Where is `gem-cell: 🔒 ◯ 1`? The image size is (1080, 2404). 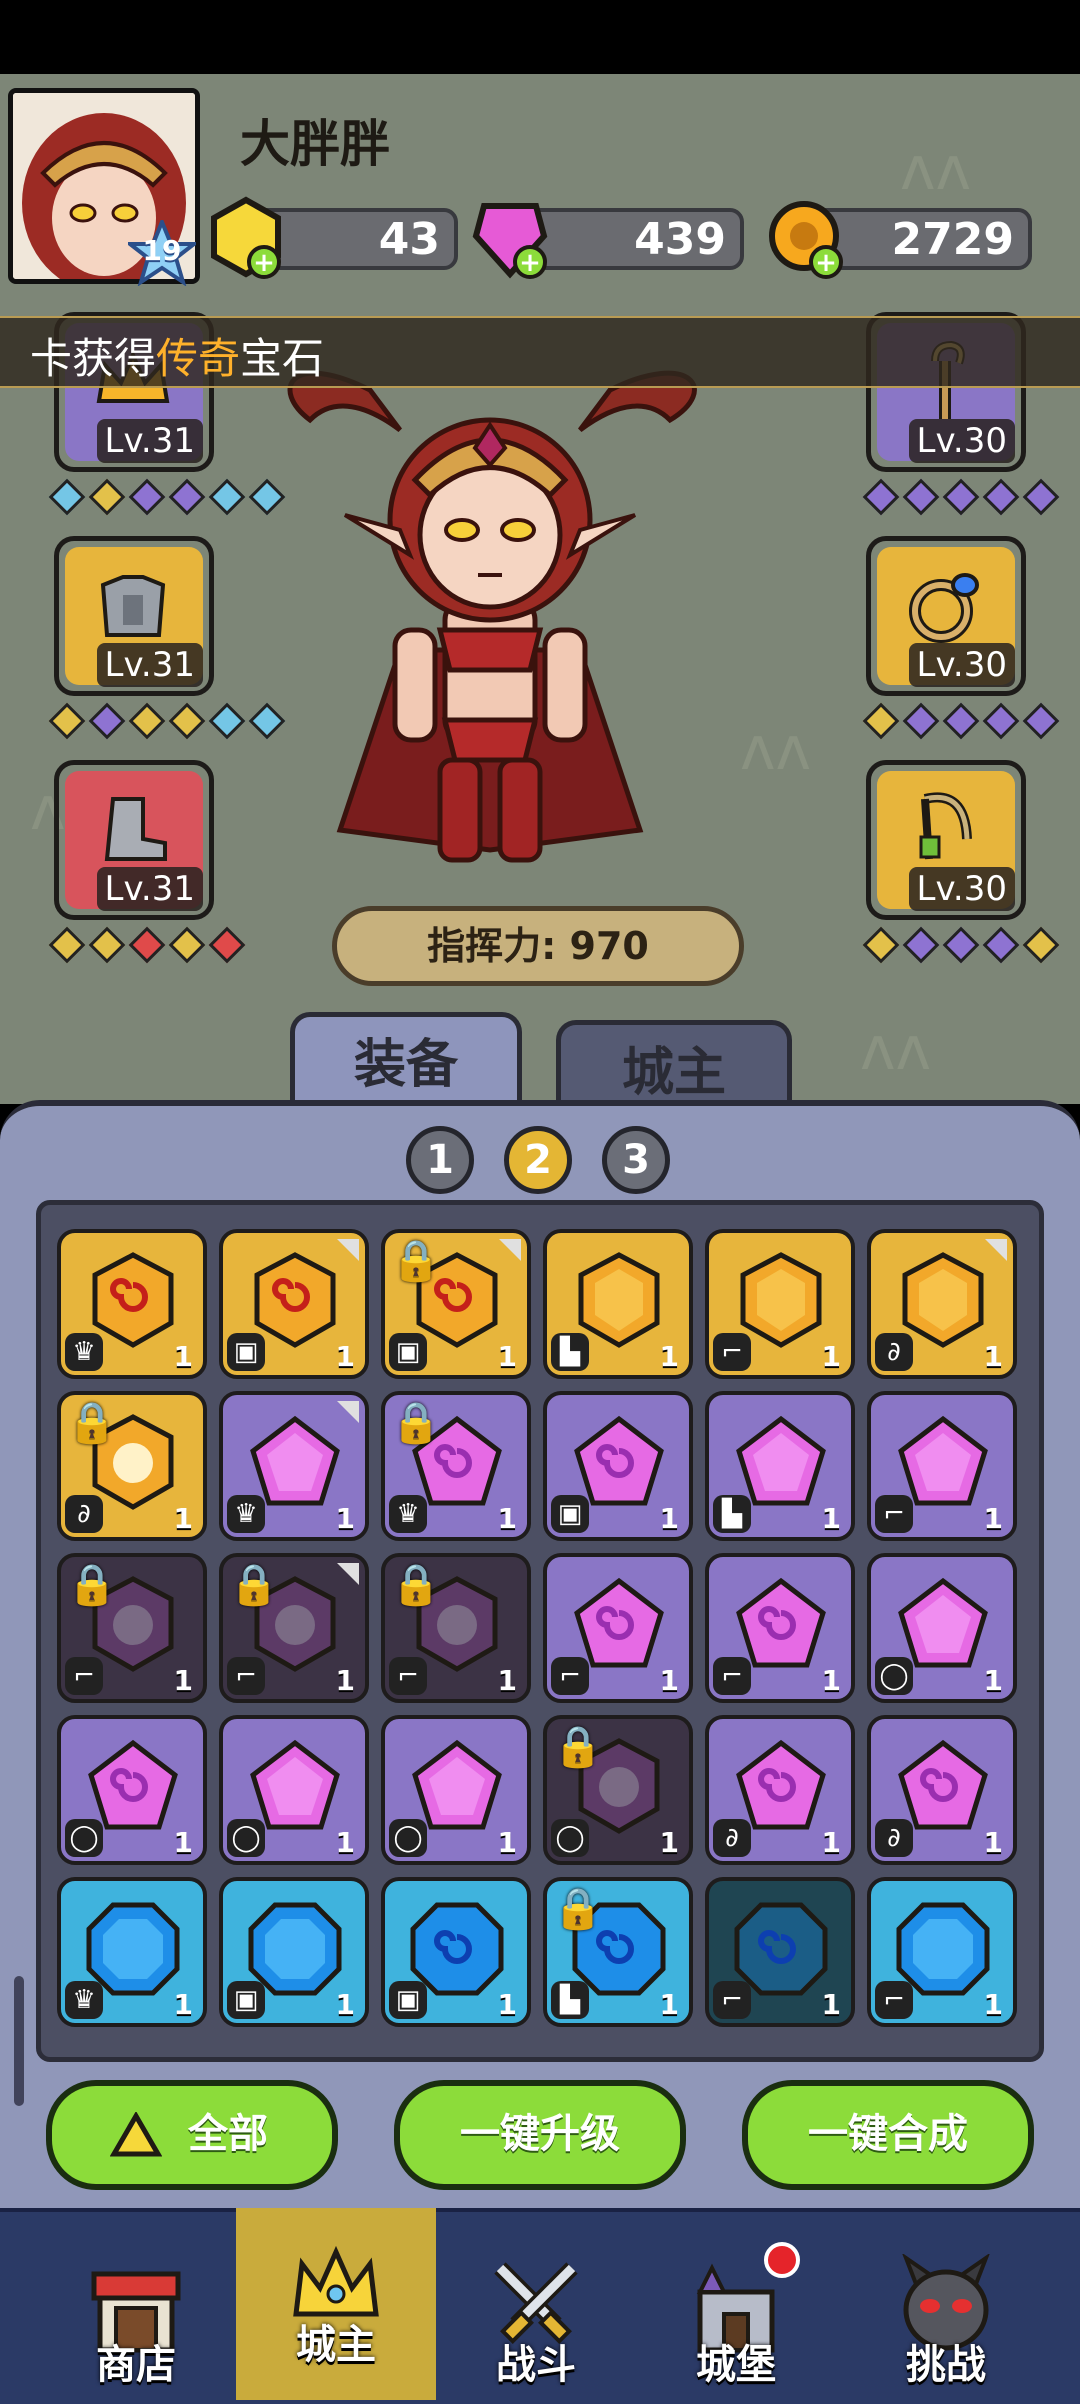 gem-cell: 🔒 ◯ 1 is located at coordinates (618, 1790).